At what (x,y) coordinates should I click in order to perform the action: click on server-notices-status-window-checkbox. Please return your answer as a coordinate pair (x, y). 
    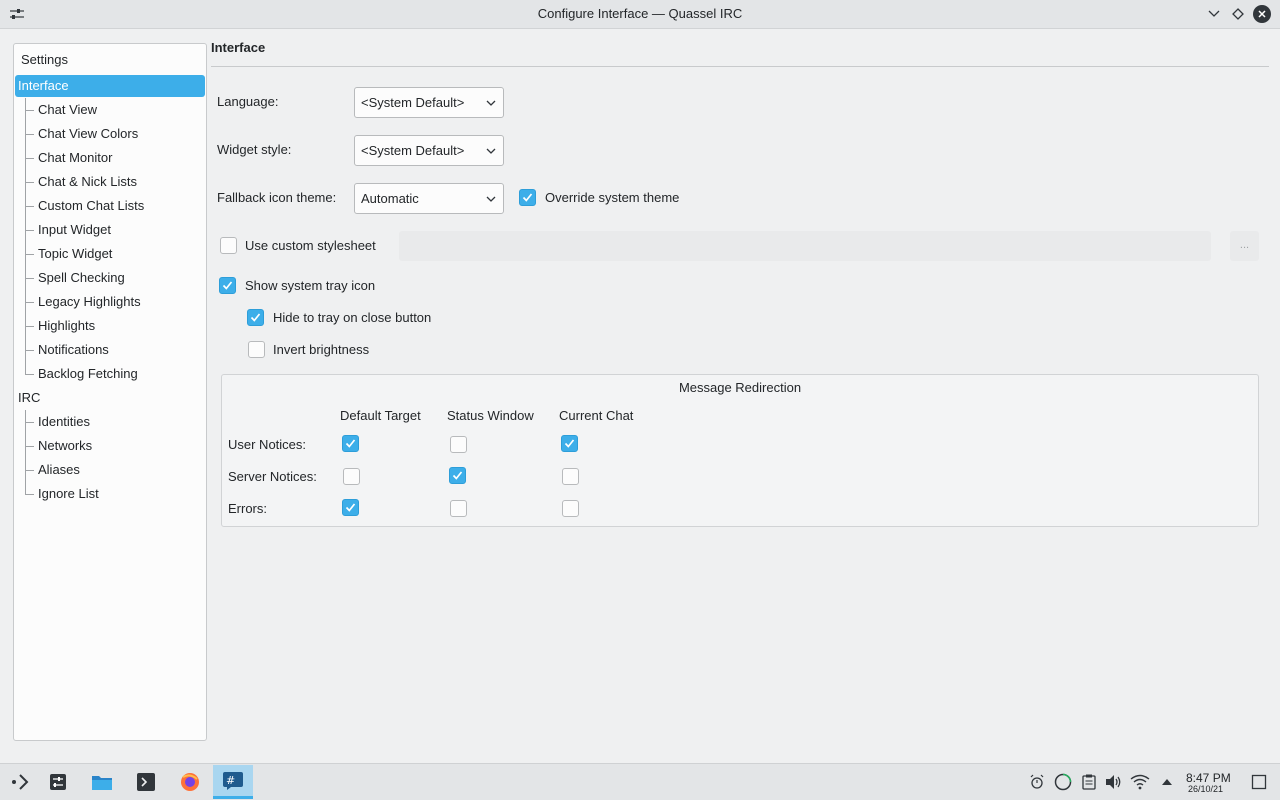
    Looking at the image, I should click on (457, 475).